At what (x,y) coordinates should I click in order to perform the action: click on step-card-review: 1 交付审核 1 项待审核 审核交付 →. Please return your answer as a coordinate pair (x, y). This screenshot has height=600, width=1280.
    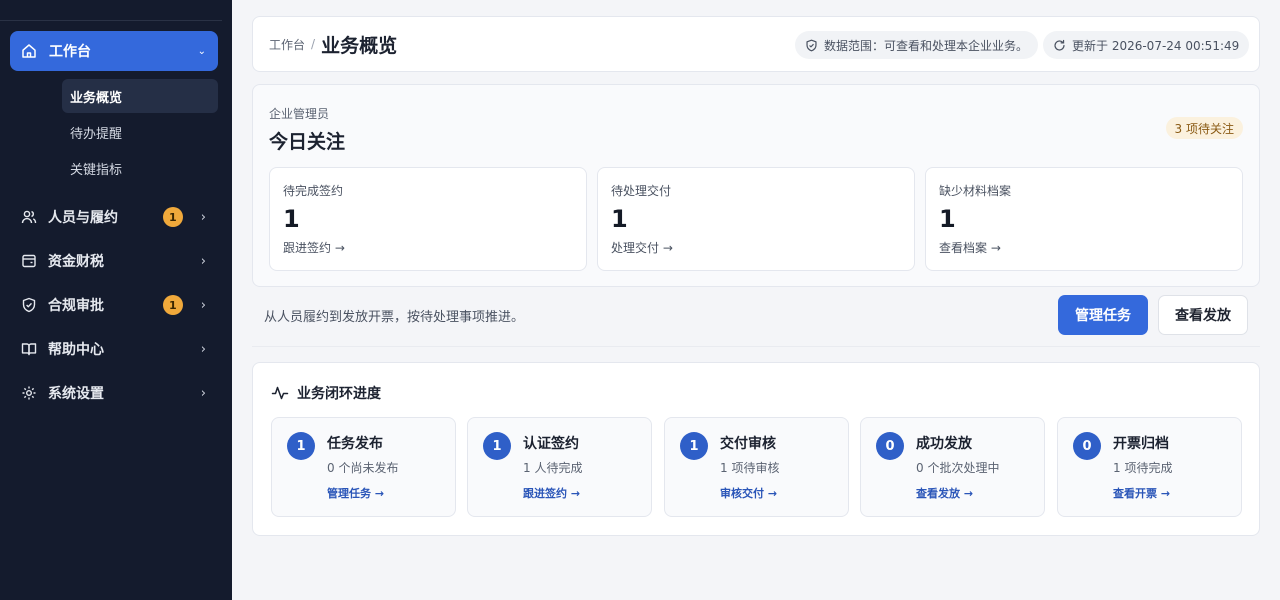
    Looking at the image, I should click on (756, 467).